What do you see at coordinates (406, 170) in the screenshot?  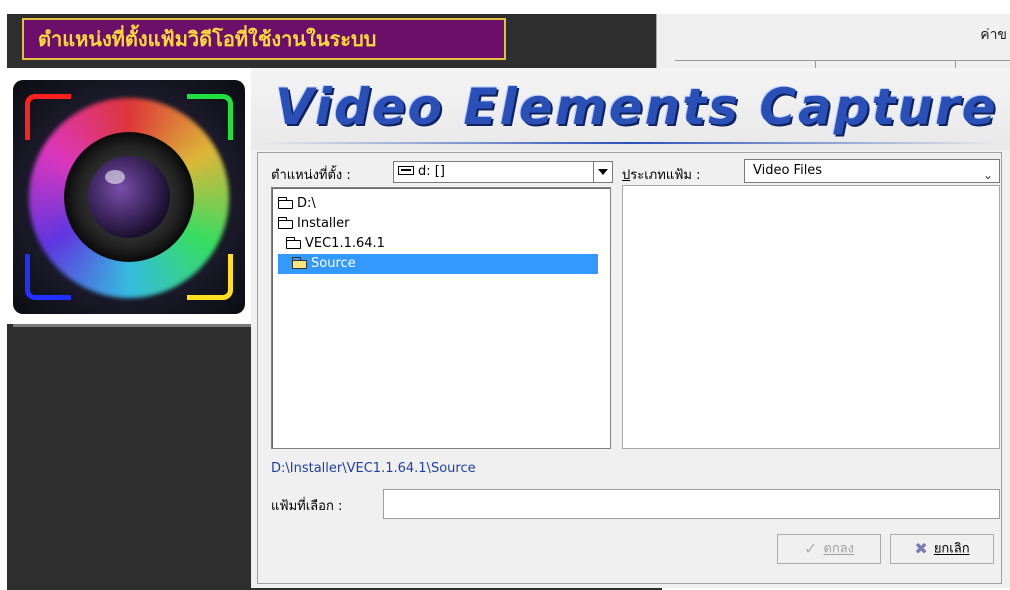 I see `drive-icon` at bounding box center [406, 170].